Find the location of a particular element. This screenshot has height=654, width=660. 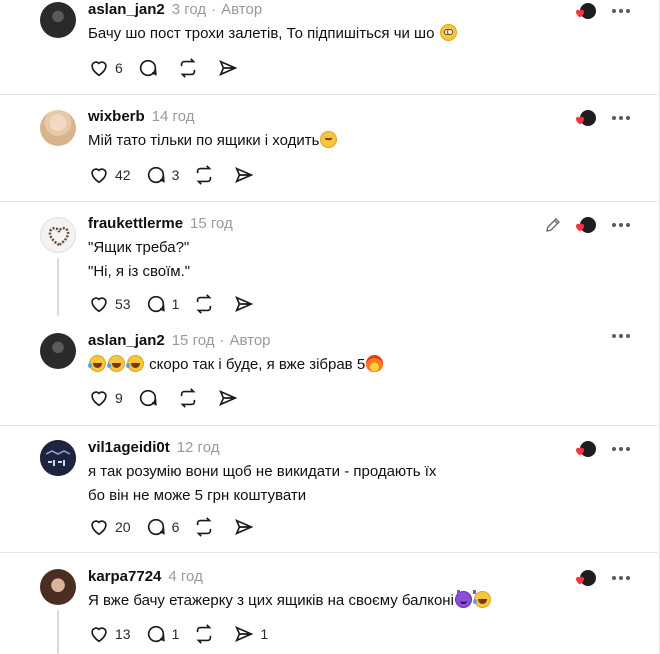

post-text-line: "Ні, я із своїм." is located at coordinates (139, 271).